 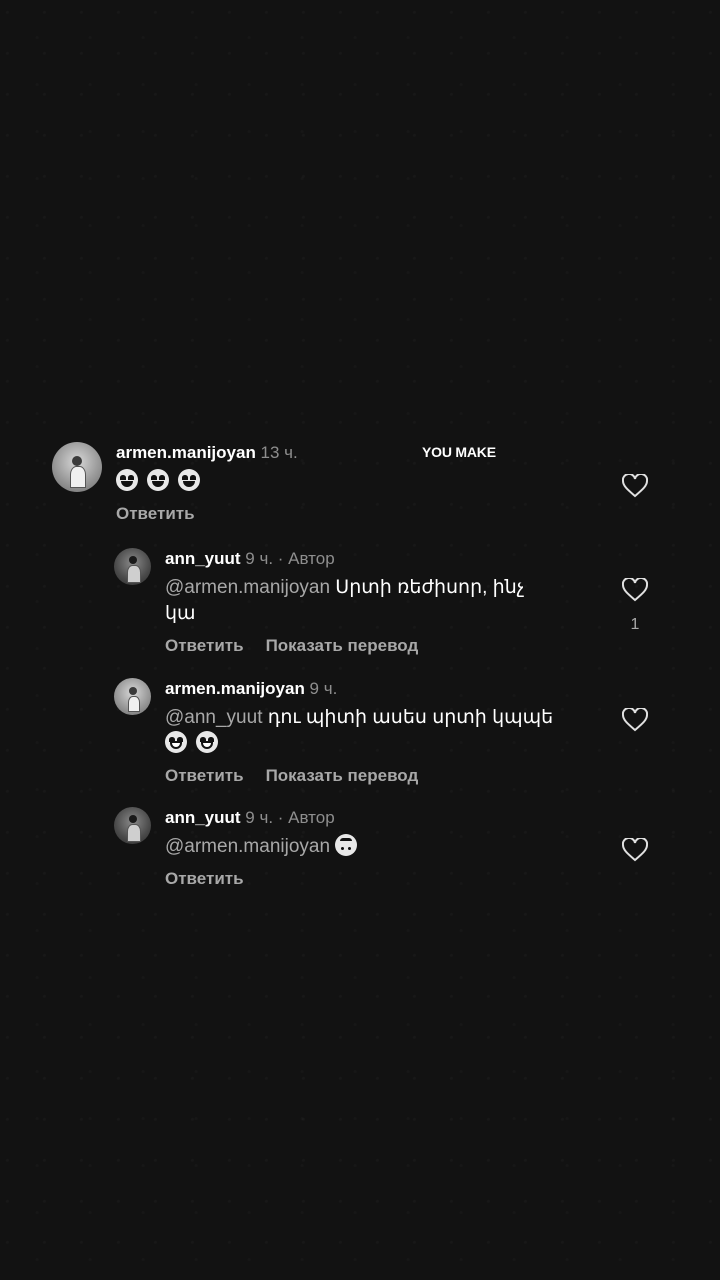 What do you see at coordinates (408, 717) in the screenshot?
I see `comment-body: դու պիտի ասես սրտի կպպե` at bounding box center [408, 717].